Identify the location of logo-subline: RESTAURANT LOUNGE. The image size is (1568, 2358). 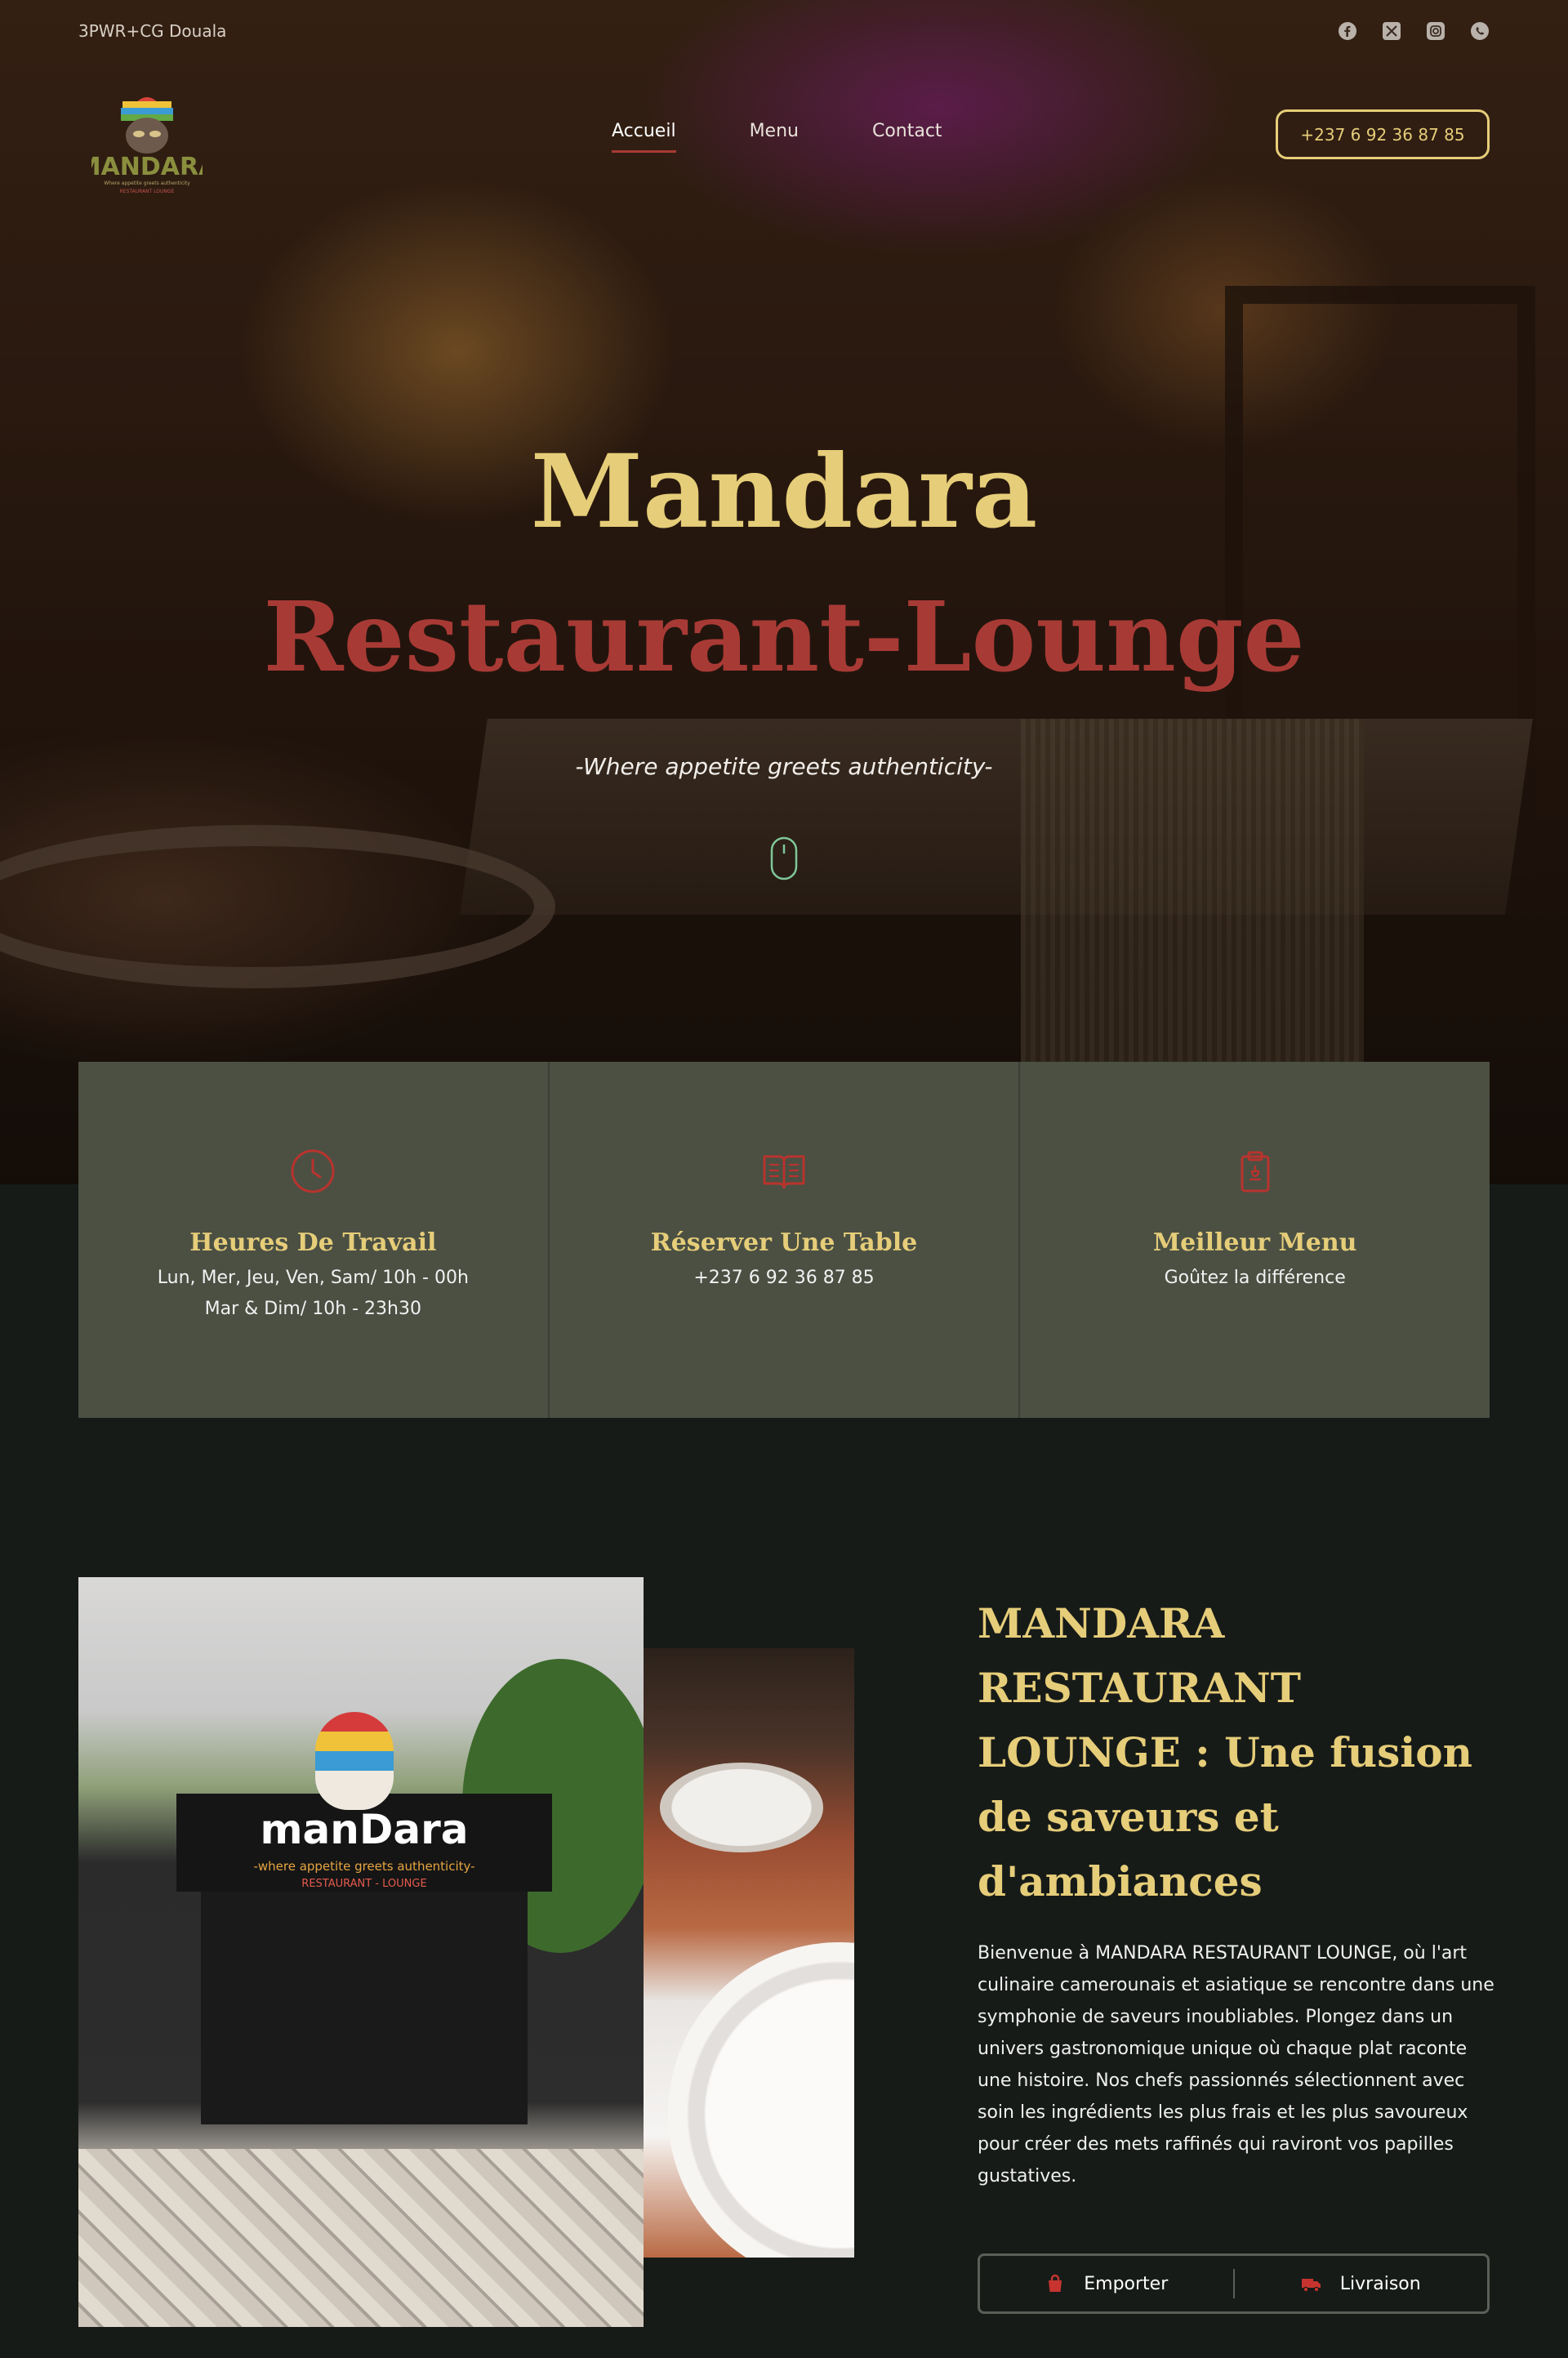
(147, 191).